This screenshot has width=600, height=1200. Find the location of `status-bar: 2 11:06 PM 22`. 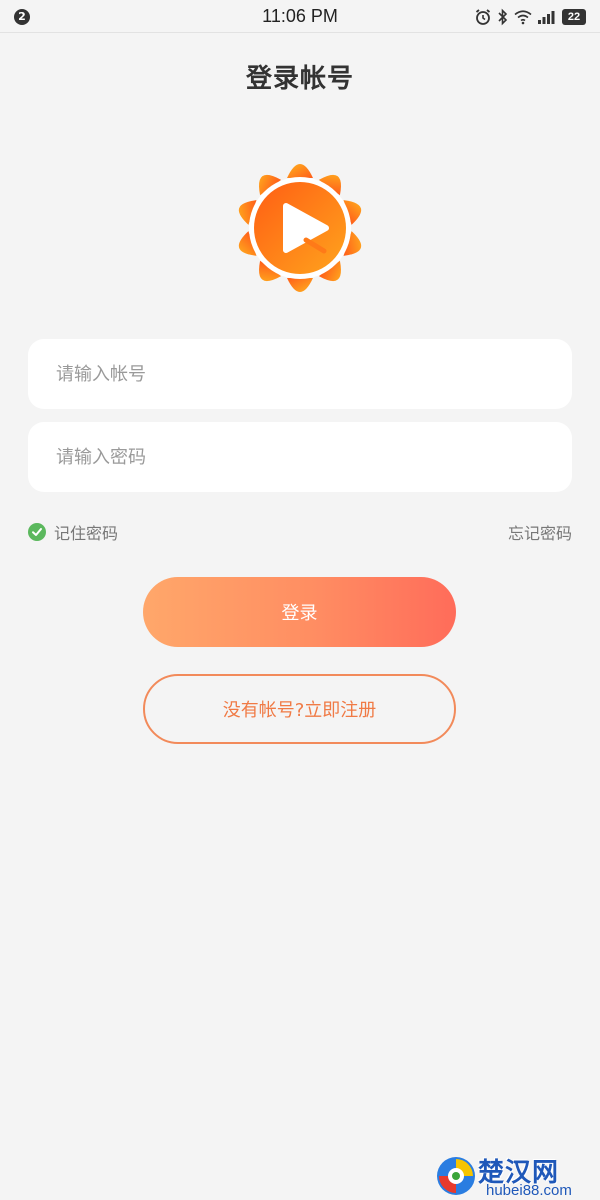

status-bar: 2 11:06 PM 22 is located at coordinates (300, 16).